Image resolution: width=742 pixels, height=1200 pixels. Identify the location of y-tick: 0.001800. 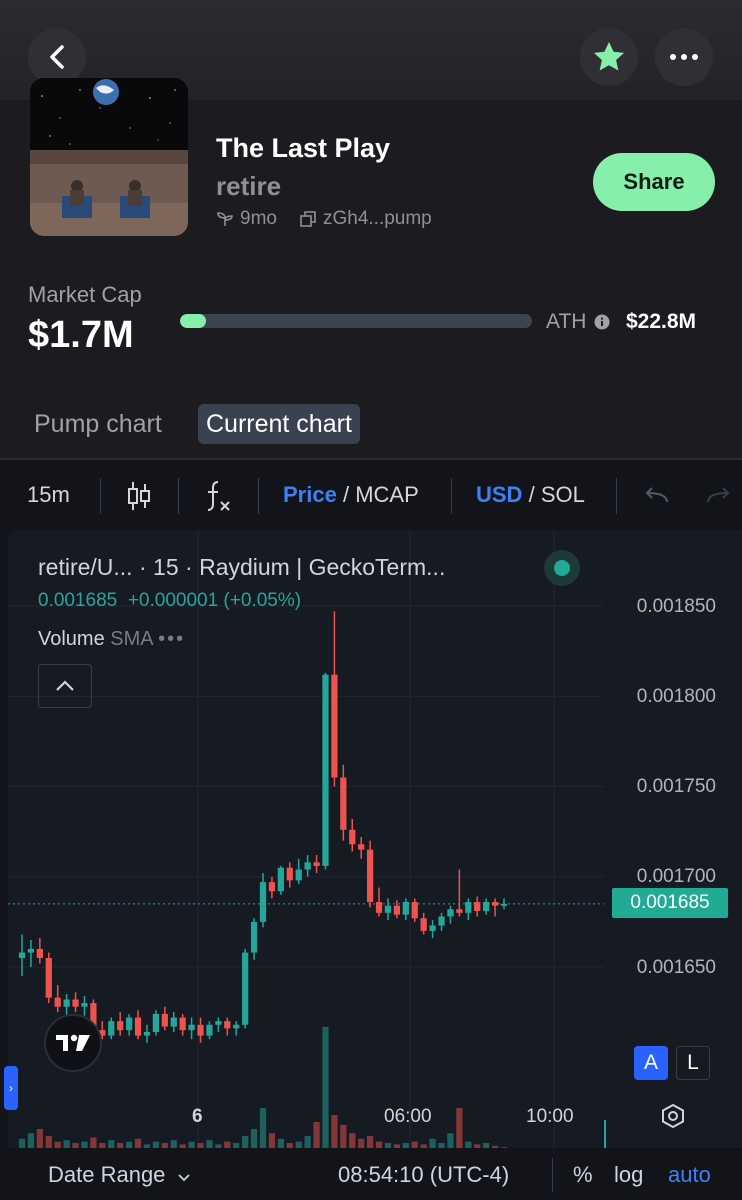
(676, 696).